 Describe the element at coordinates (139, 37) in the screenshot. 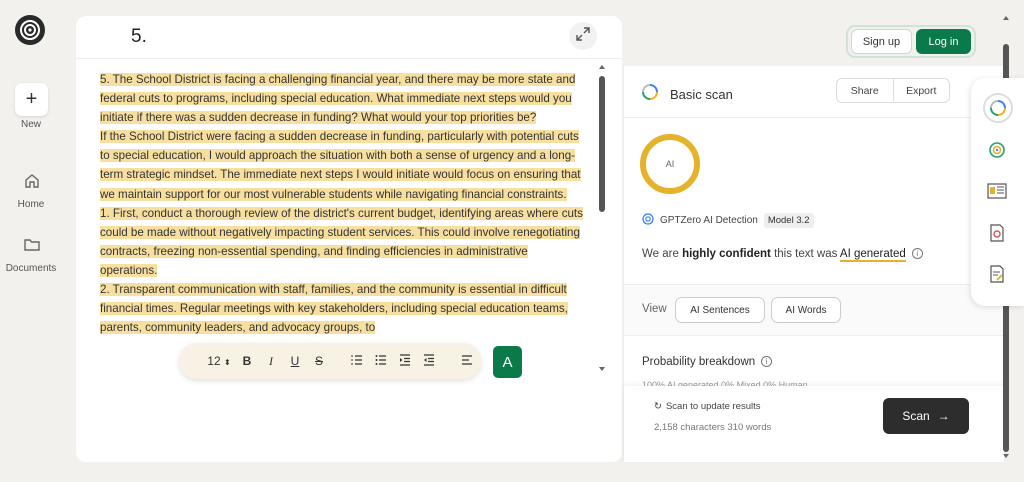

I see `document-title: 5.` at that location.